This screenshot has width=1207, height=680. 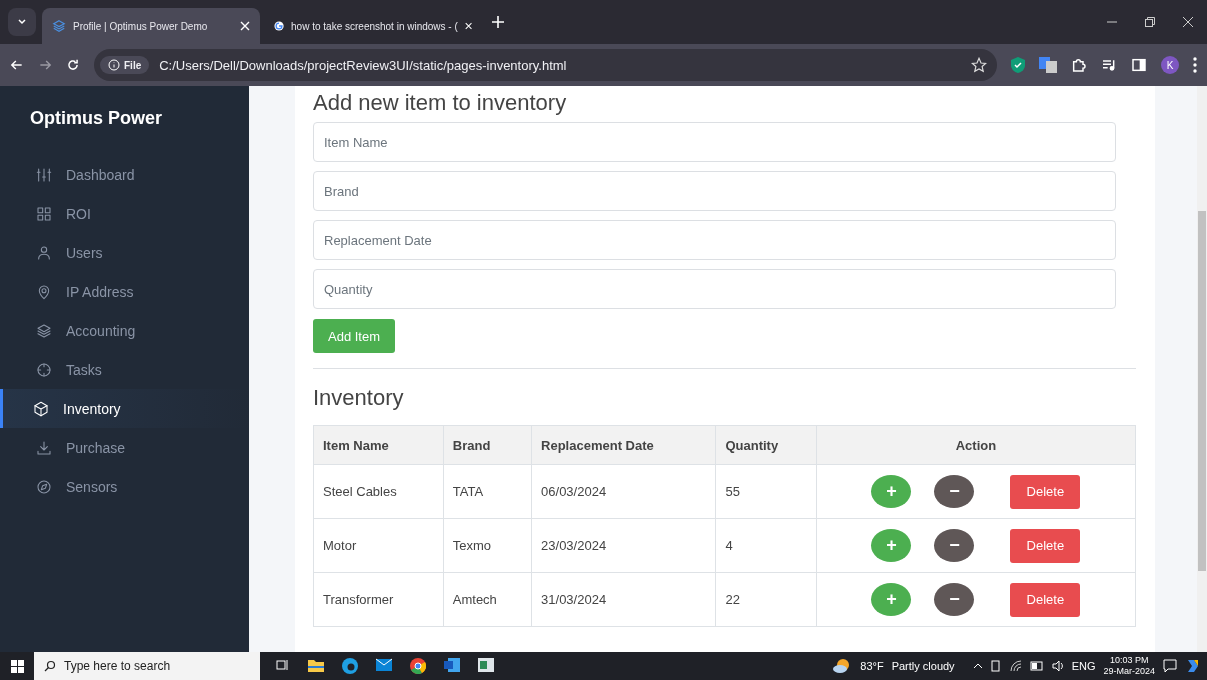 I want to click on table-cell: 55, so click(x=766, y=491).